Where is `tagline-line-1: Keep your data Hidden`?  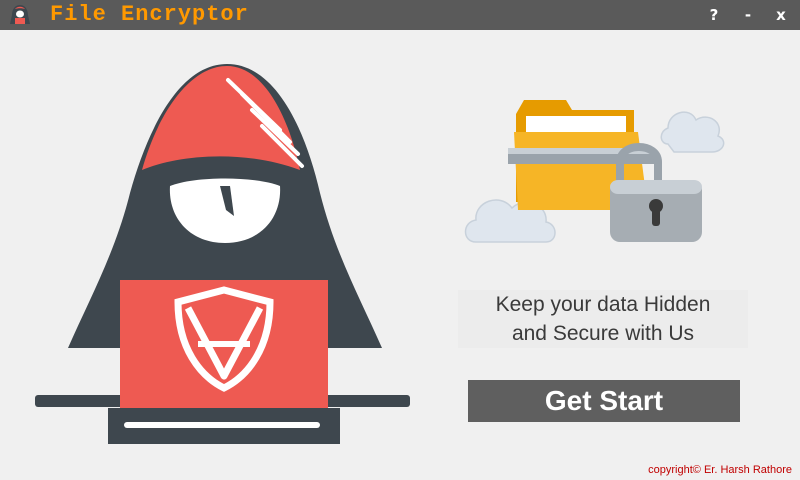 tagline-line-1: Keep your data Hidden is located at coordinates (603, 304).